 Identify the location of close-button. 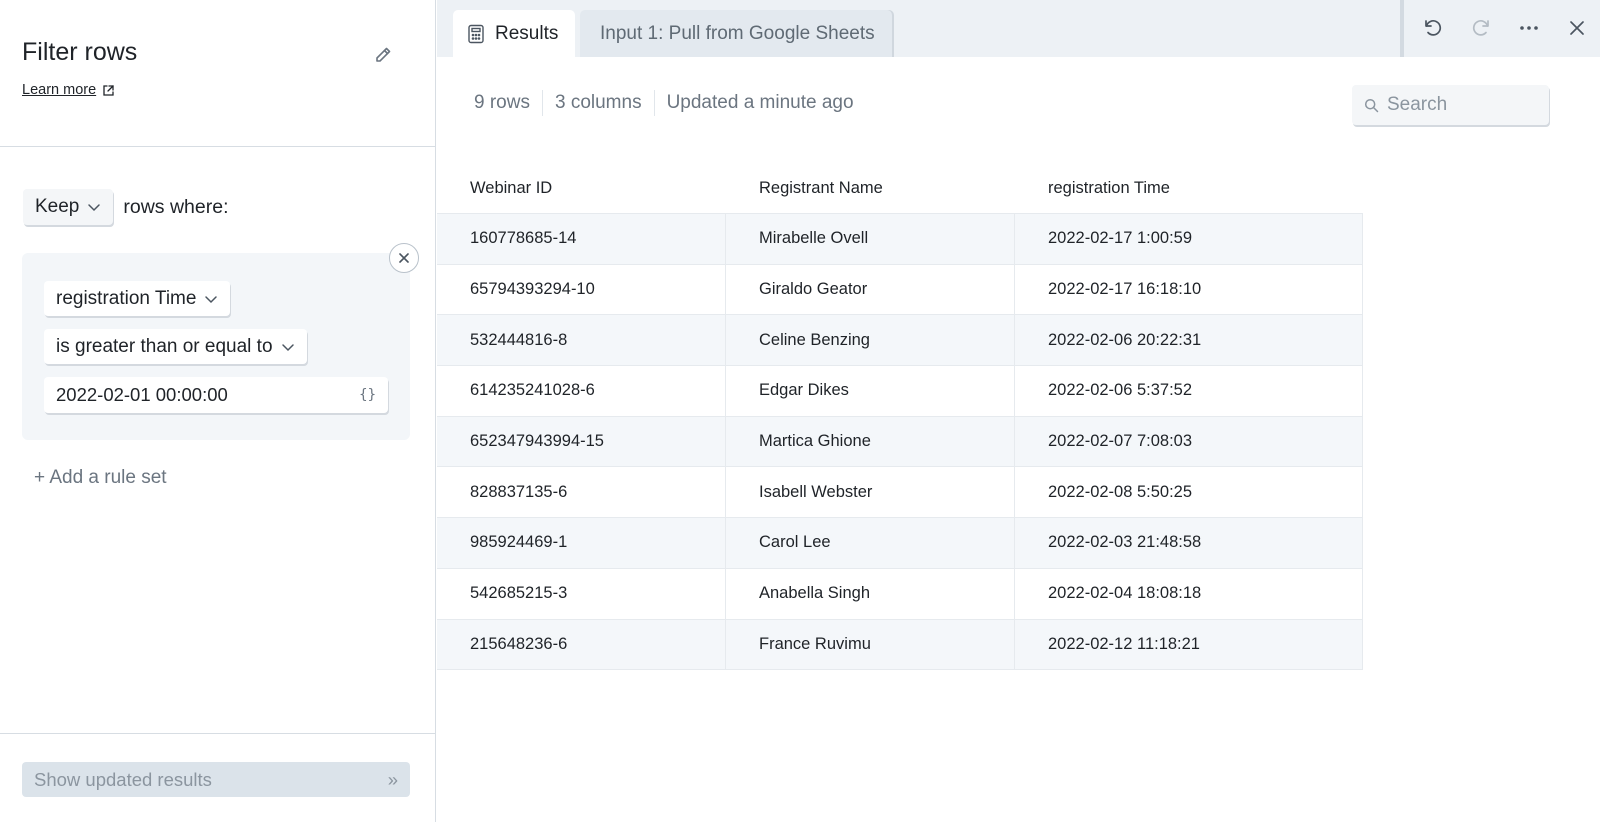
(1577, 28).